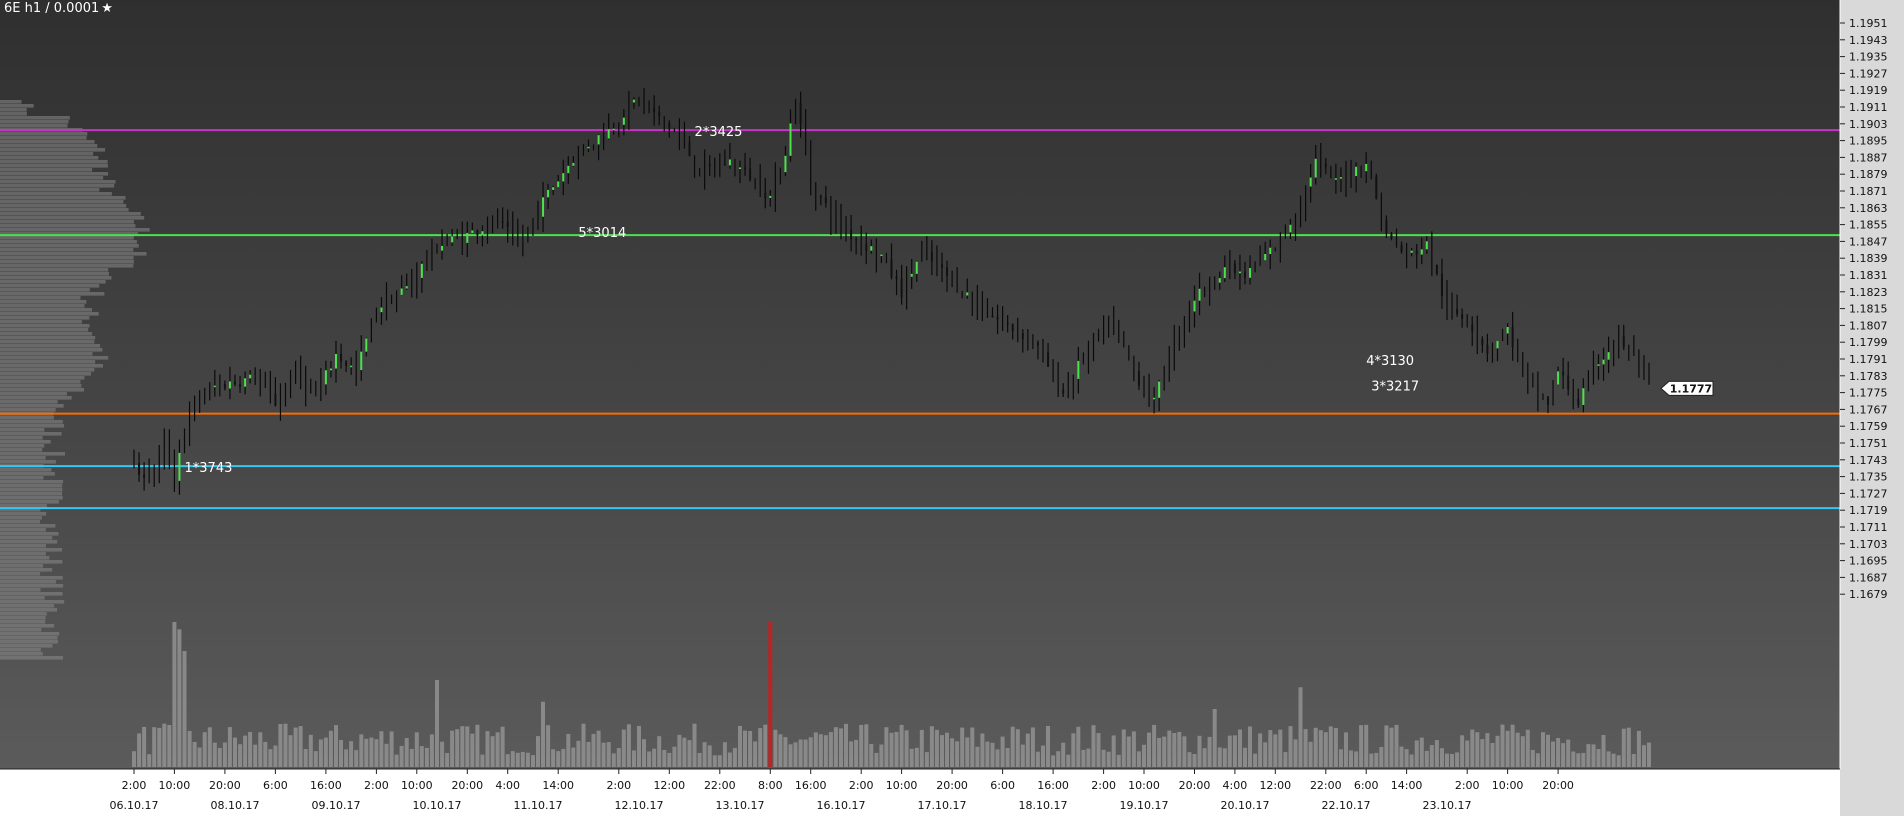  Describe the element at coordinates (1390, 361) in the screenshot. I see `level-annotation: 4*3130` at that location.